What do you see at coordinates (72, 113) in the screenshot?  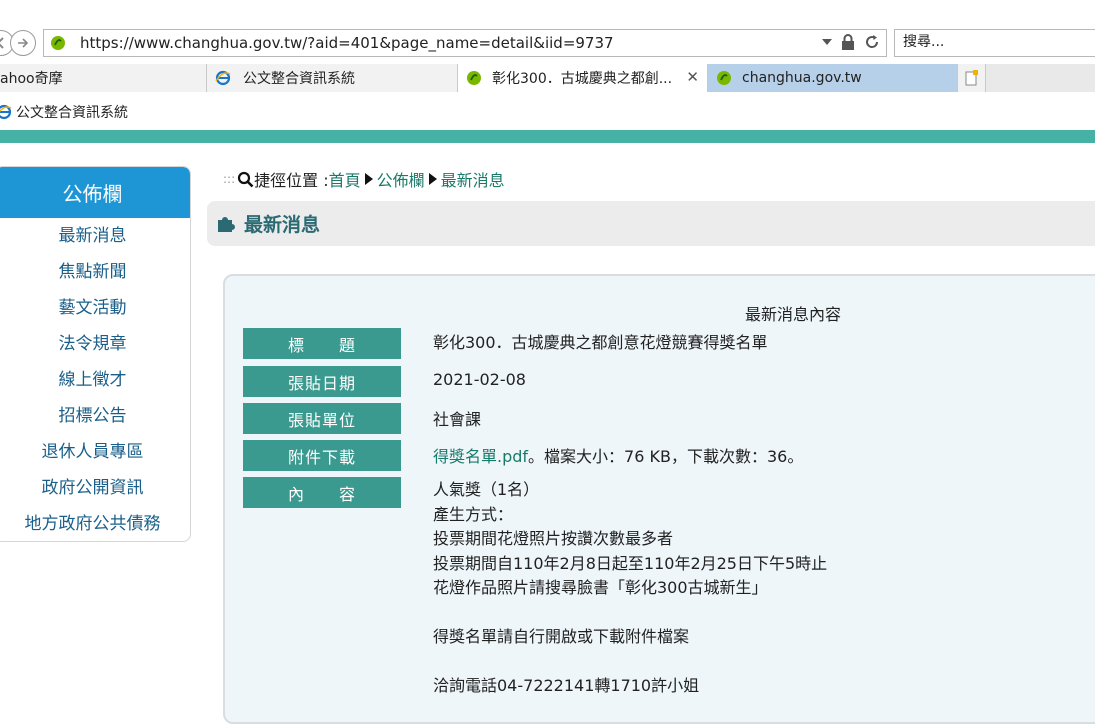 I see `favorite-label: 公文整合資訊系統` at bounding box center [72, 113].